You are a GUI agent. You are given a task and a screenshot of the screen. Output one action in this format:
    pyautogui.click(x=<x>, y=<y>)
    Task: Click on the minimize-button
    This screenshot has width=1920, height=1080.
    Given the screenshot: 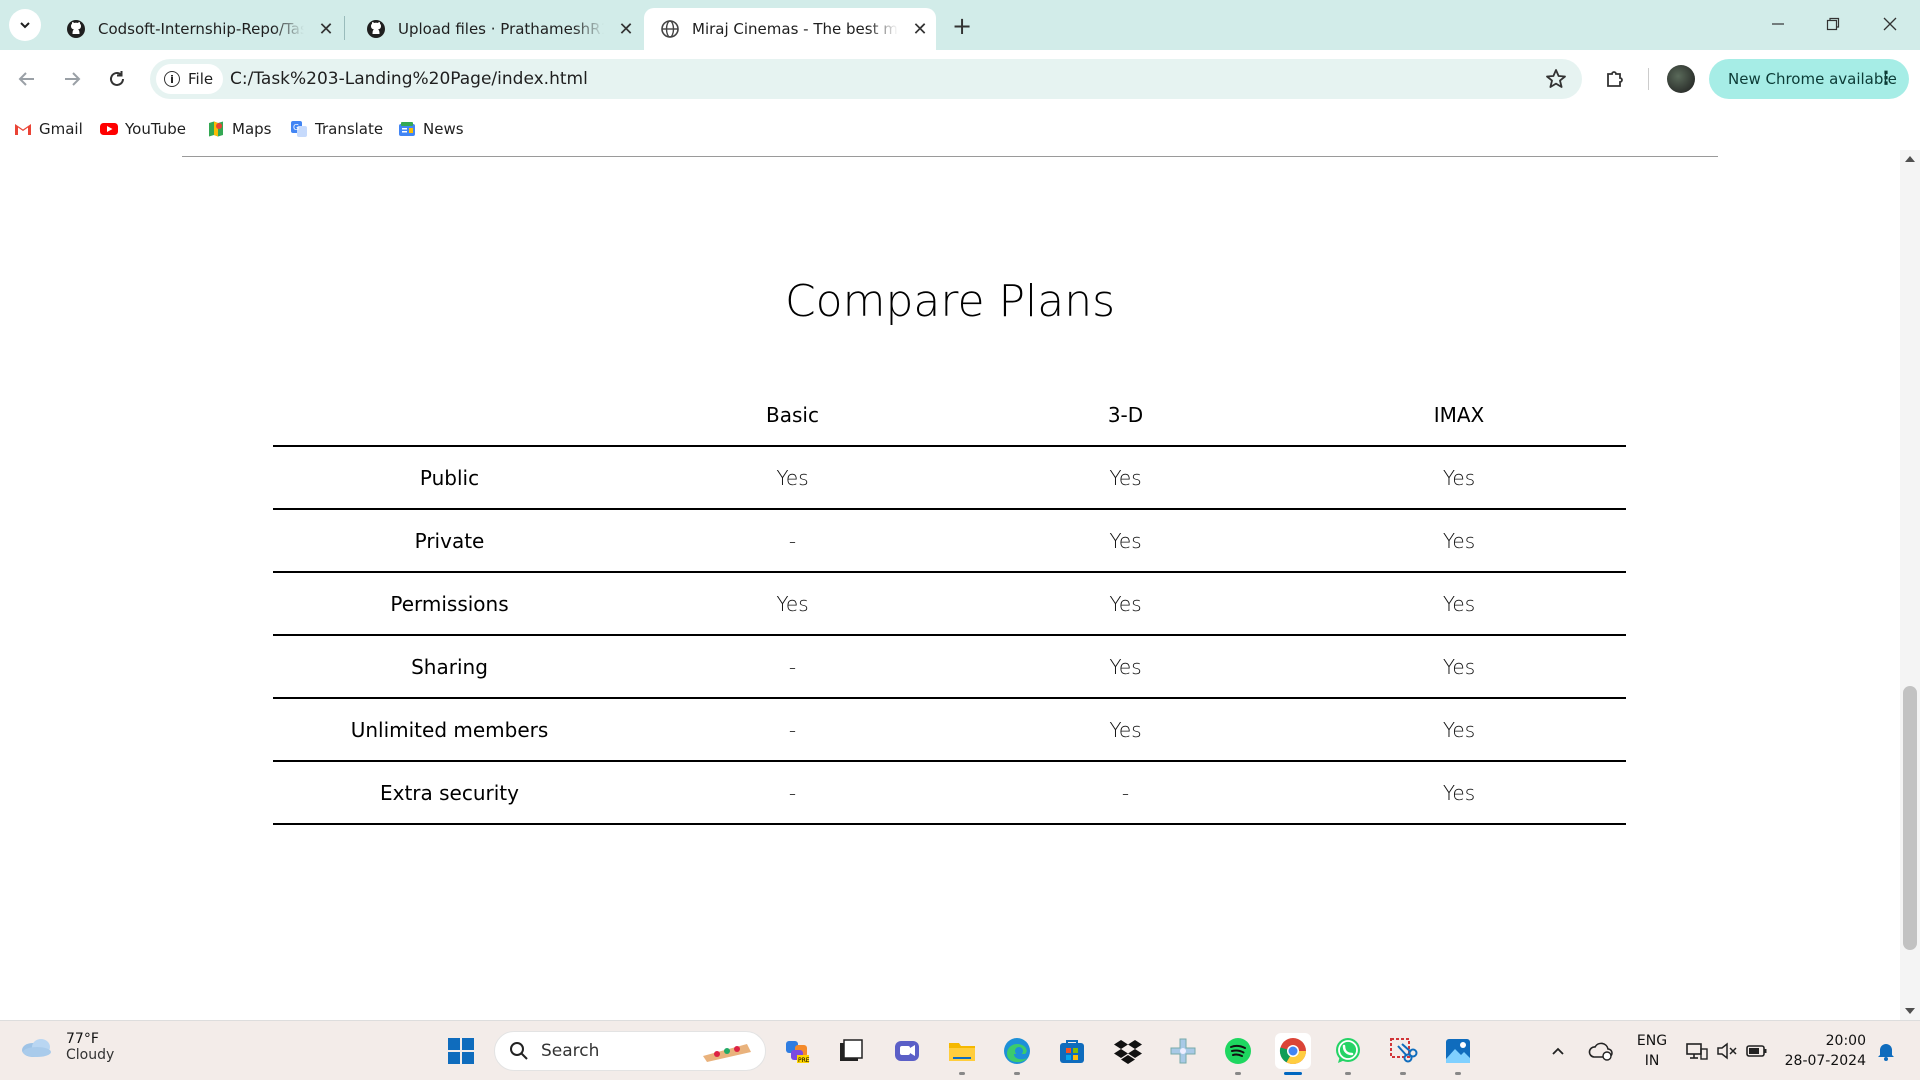 What is the action you would take?
    pyautogui.click(x=1778, y=24)
    